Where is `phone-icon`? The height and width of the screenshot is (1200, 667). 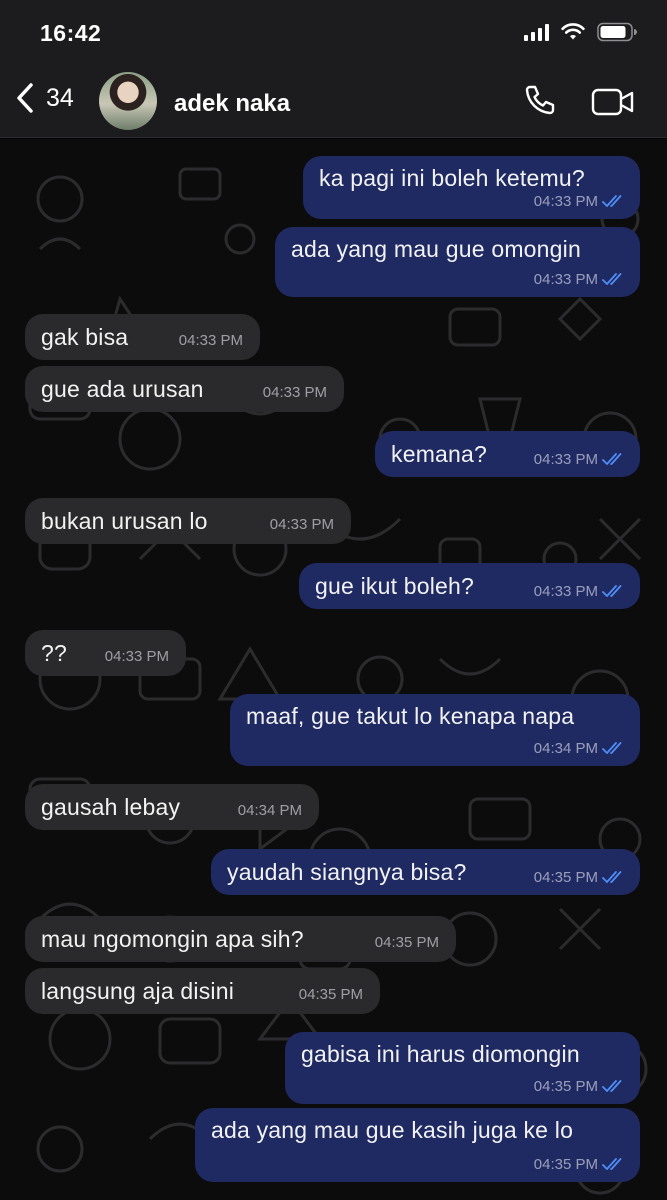
phone-icon is located at coordinates (539, 101).